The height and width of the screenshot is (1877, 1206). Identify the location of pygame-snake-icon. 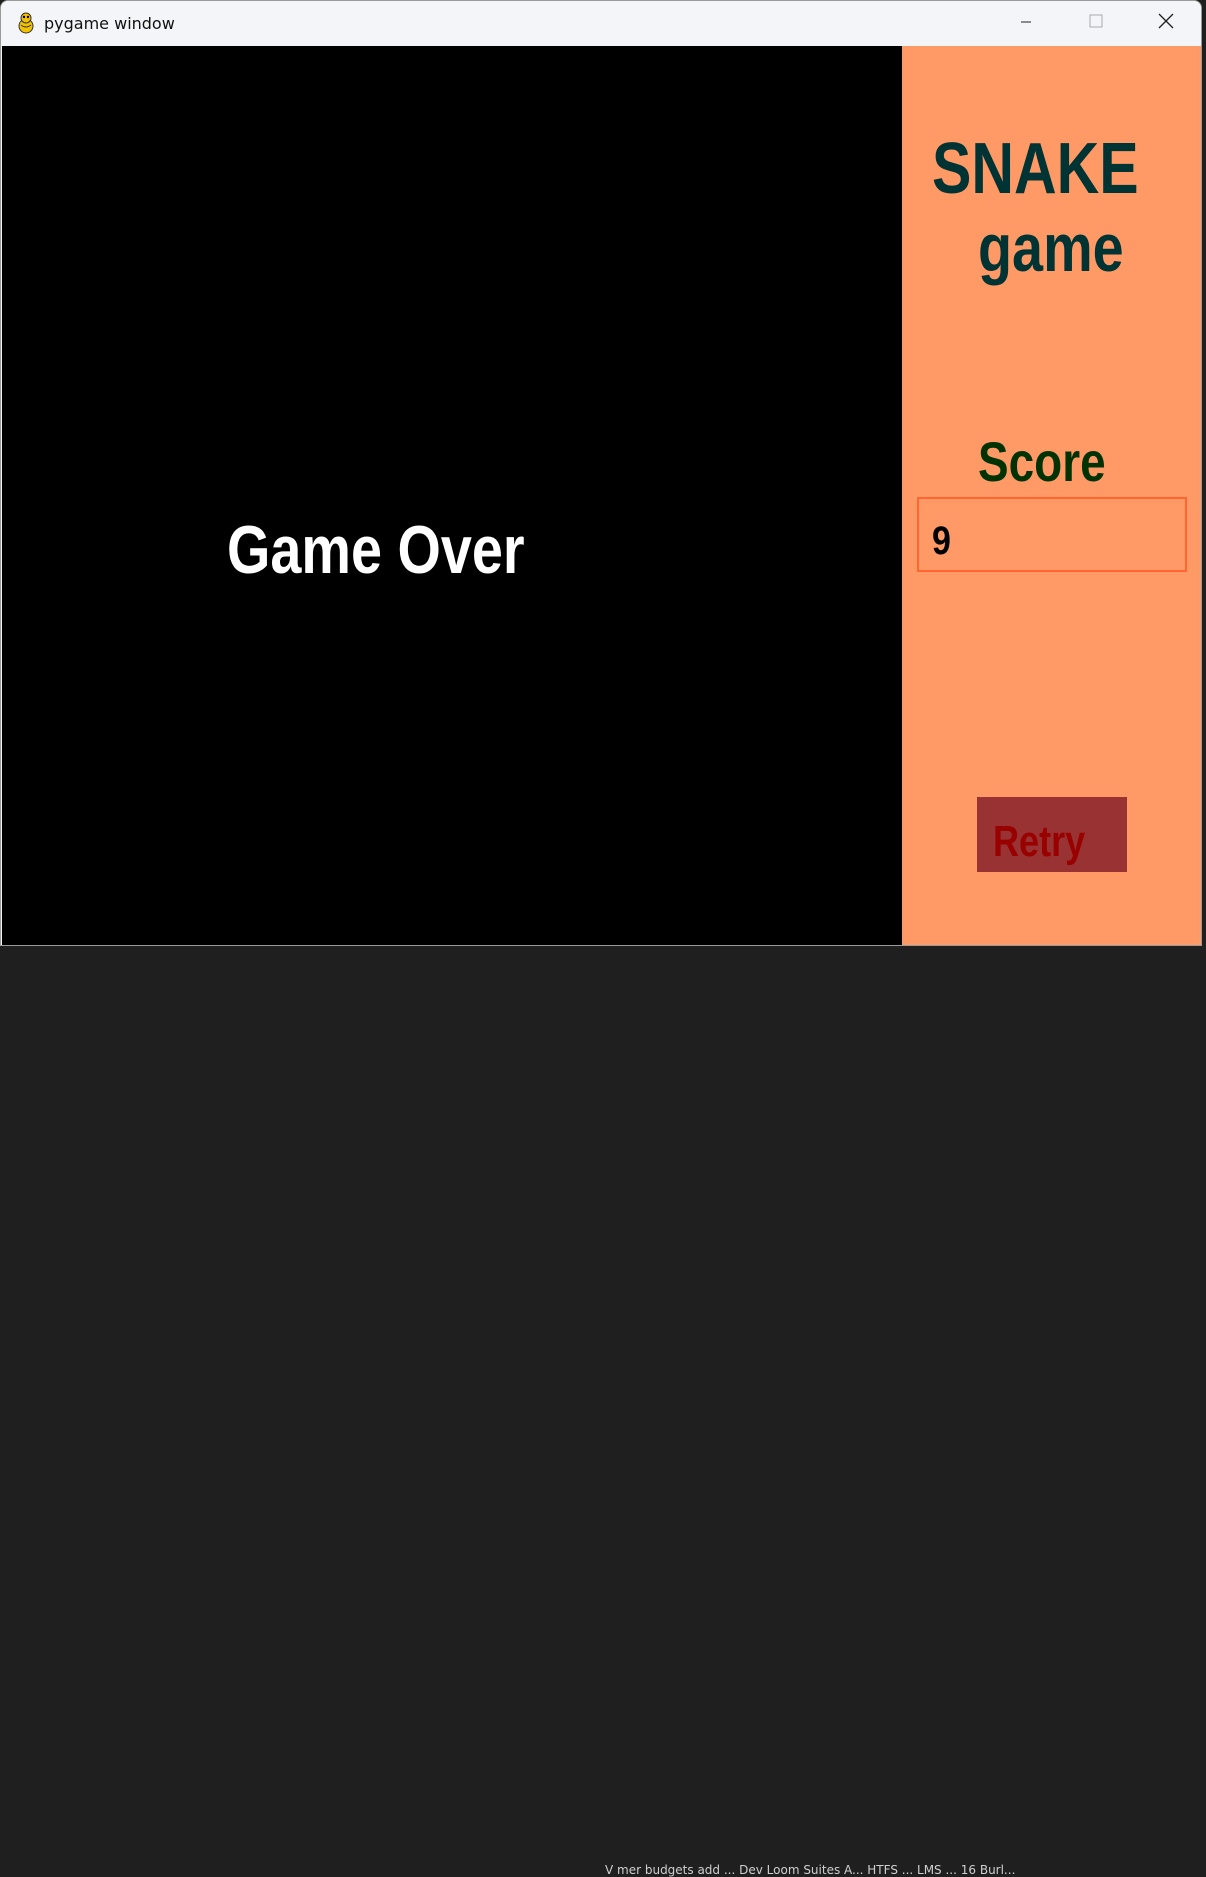
(26, 23).